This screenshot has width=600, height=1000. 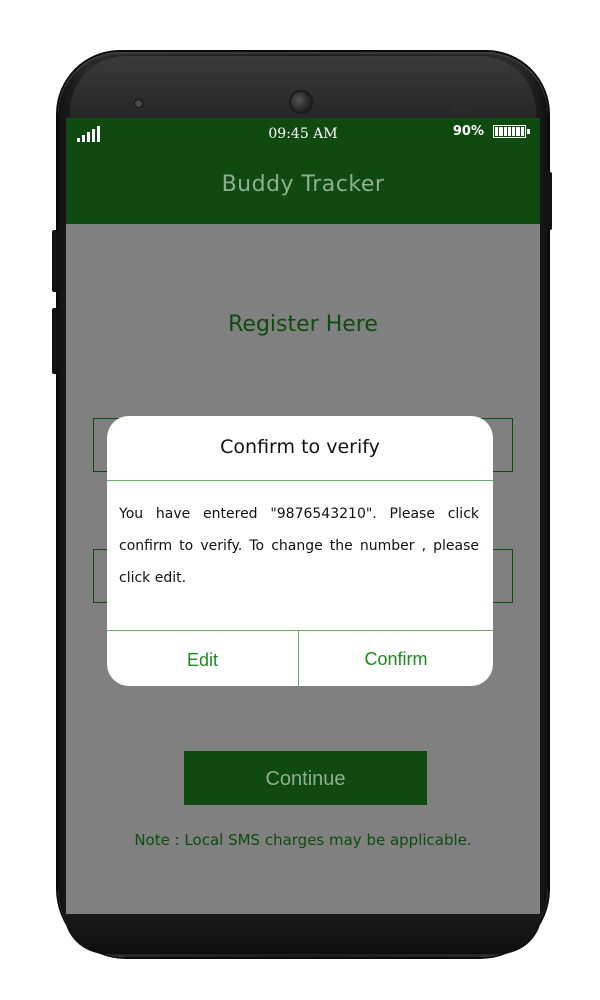 I want to click on continue-button: Continue, so click(x=305, y=778).